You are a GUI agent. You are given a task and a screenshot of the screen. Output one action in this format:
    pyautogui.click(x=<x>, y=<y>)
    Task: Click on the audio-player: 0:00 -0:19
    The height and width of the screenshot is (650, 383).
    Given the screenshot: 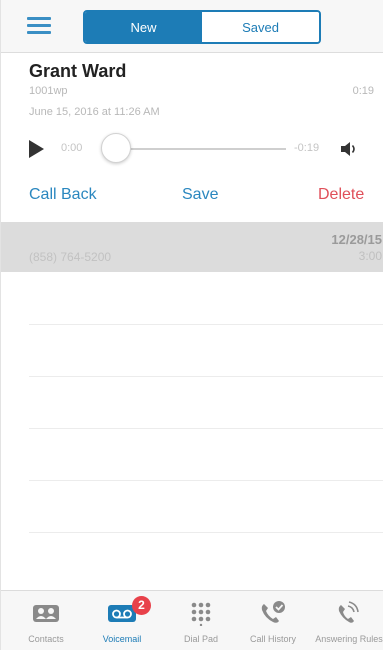 What is the action you would take?
    pyautogui.click(x=192, y=148)
    